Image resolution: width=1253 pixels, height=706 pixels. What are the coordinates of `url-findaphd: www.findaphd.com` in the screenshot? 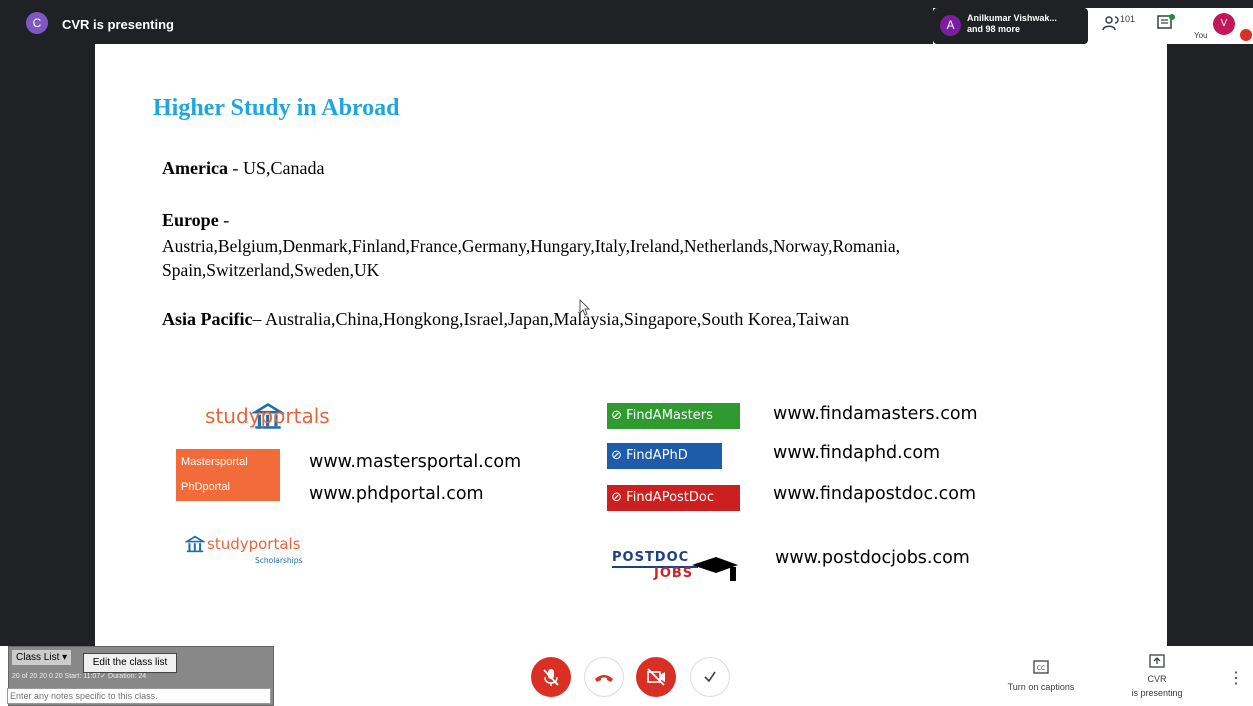 It's located at (857, 453).